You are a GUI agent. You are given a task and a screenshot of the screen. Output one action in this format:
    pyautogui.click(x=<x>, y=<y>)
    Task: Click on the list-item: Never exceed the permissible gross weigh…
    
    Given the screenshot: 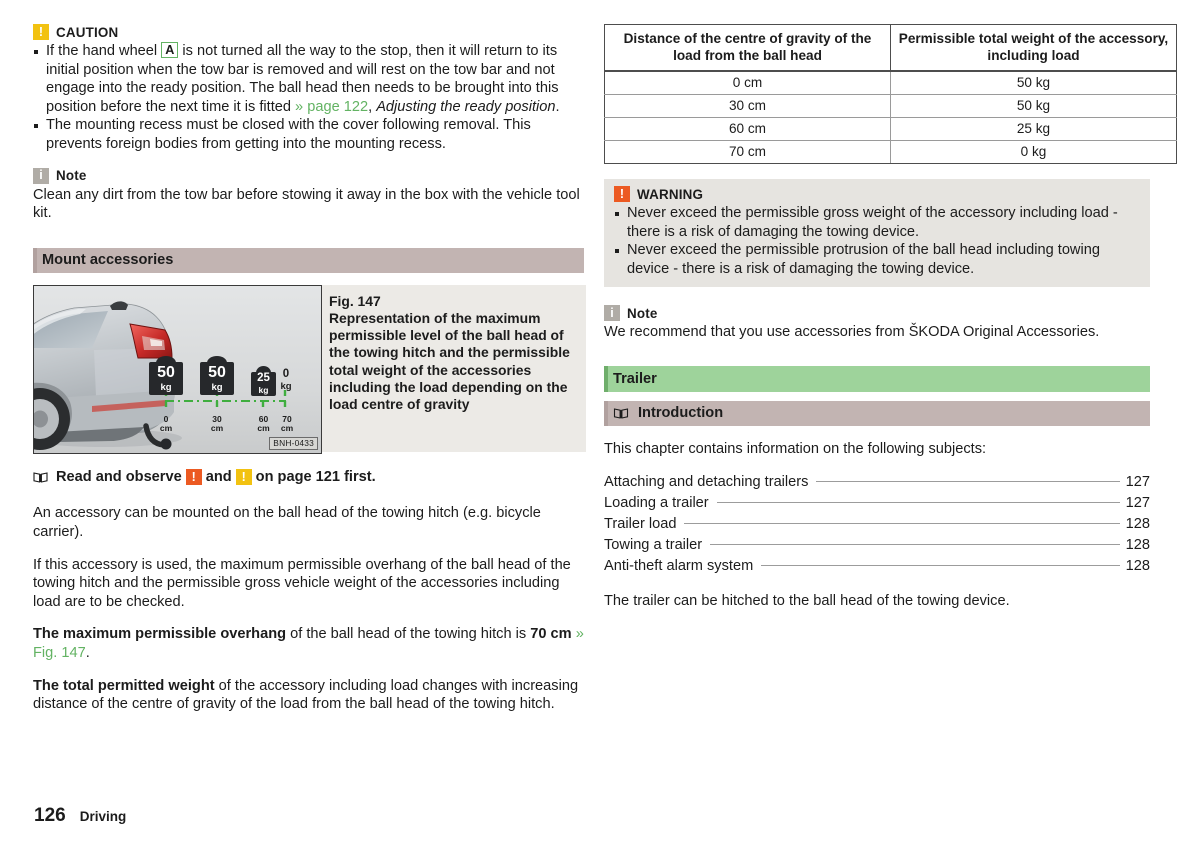 What is the action you would take?
    pyautogui.click(x=877, y=222)
    